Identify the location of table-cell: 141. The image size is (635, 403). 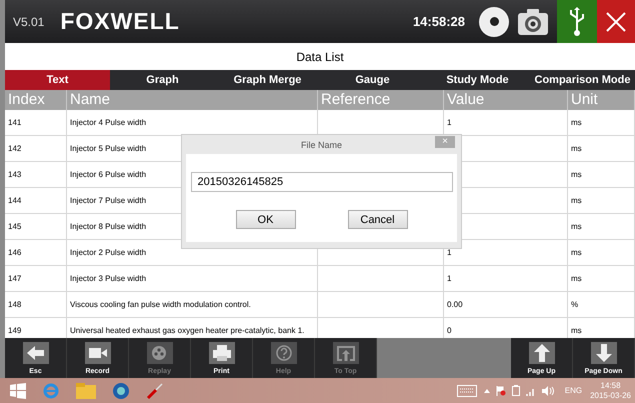
(36, 123).